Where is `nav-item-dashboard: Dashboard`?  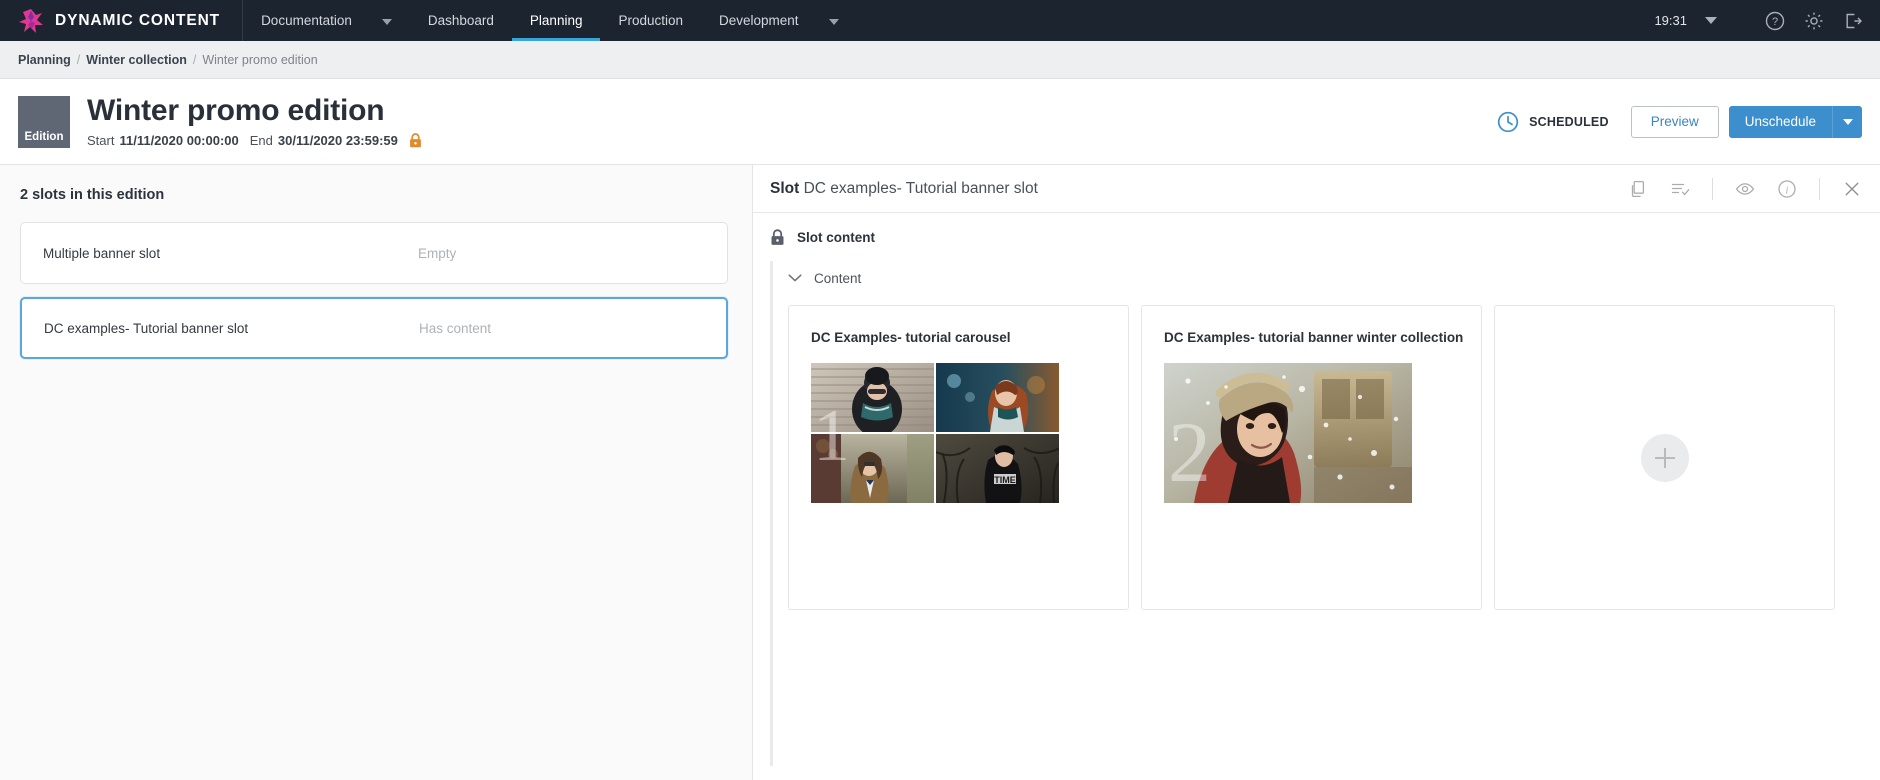
nav-item-dashboard: Dashboard is located at coordinates (461, 20).